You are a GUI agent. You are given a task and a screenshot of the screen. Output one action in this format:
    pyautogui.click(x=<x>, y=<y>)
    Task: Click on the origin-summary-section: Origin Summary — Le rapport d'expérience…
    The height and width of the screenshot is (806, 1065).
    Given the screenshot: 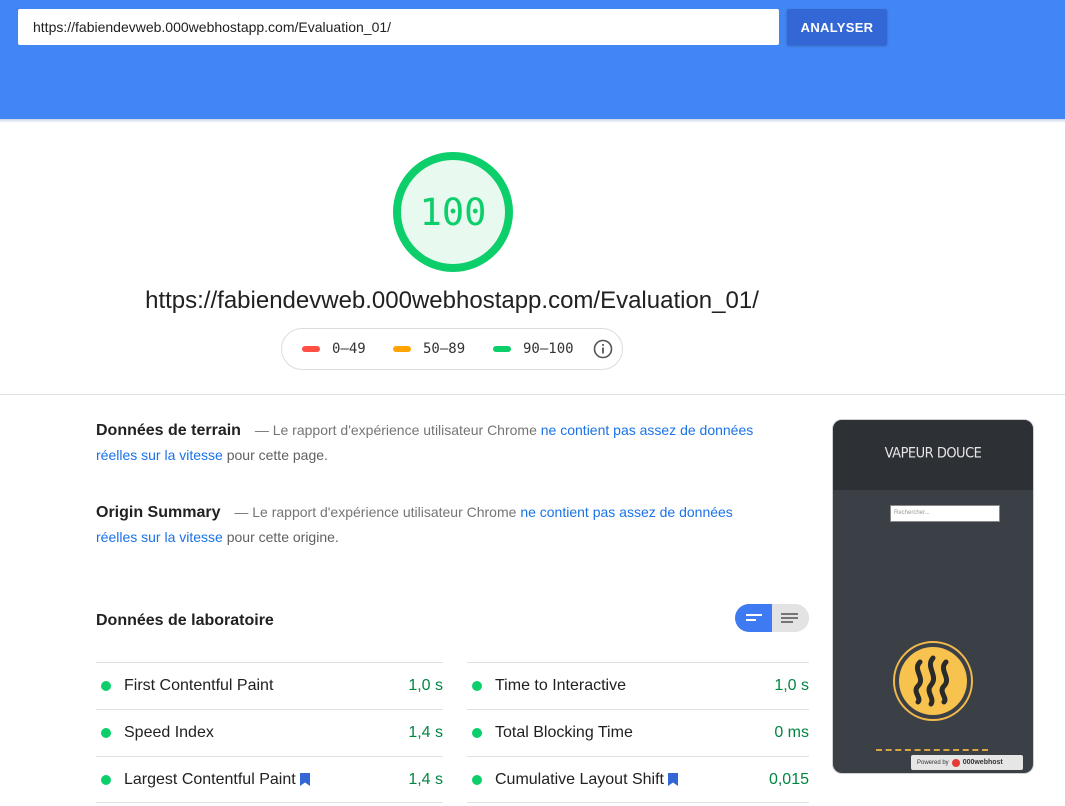 What is the action you would take?
    pyautogui.click(x=436, y=525)
    